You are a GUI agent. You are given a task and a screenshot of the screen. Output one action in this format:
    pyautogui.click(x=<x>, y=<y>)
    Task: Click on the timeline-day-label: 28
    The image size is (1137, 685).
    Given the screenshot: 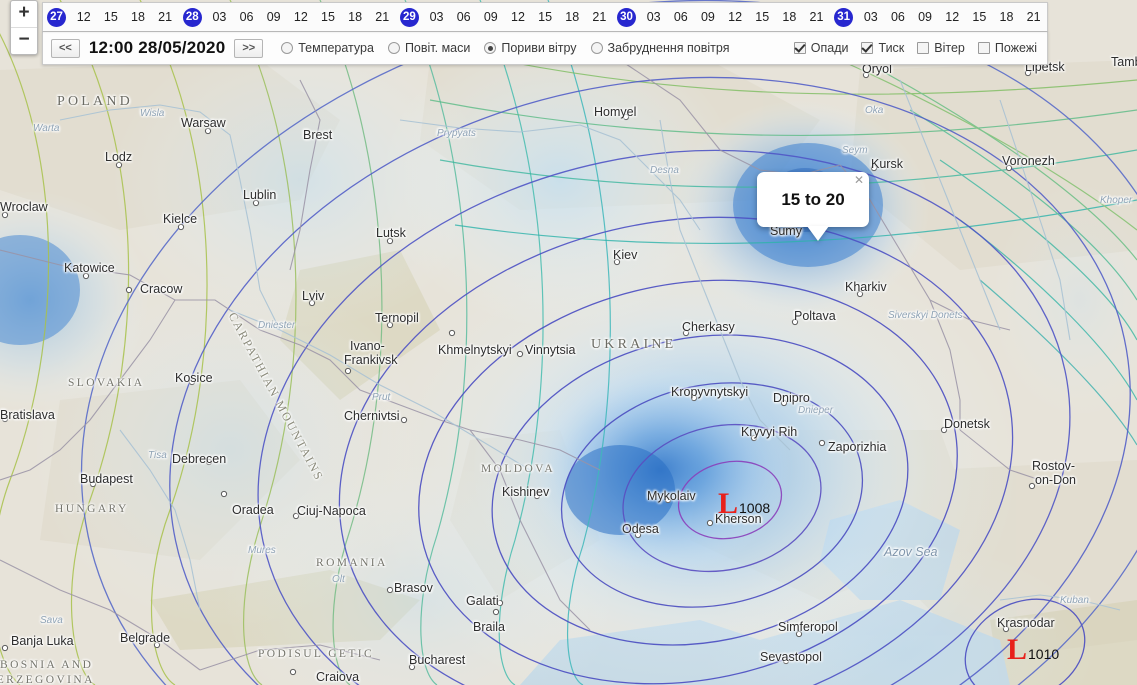 What is the action you would take?
    pyautogui.click(x=192, y=17)
    